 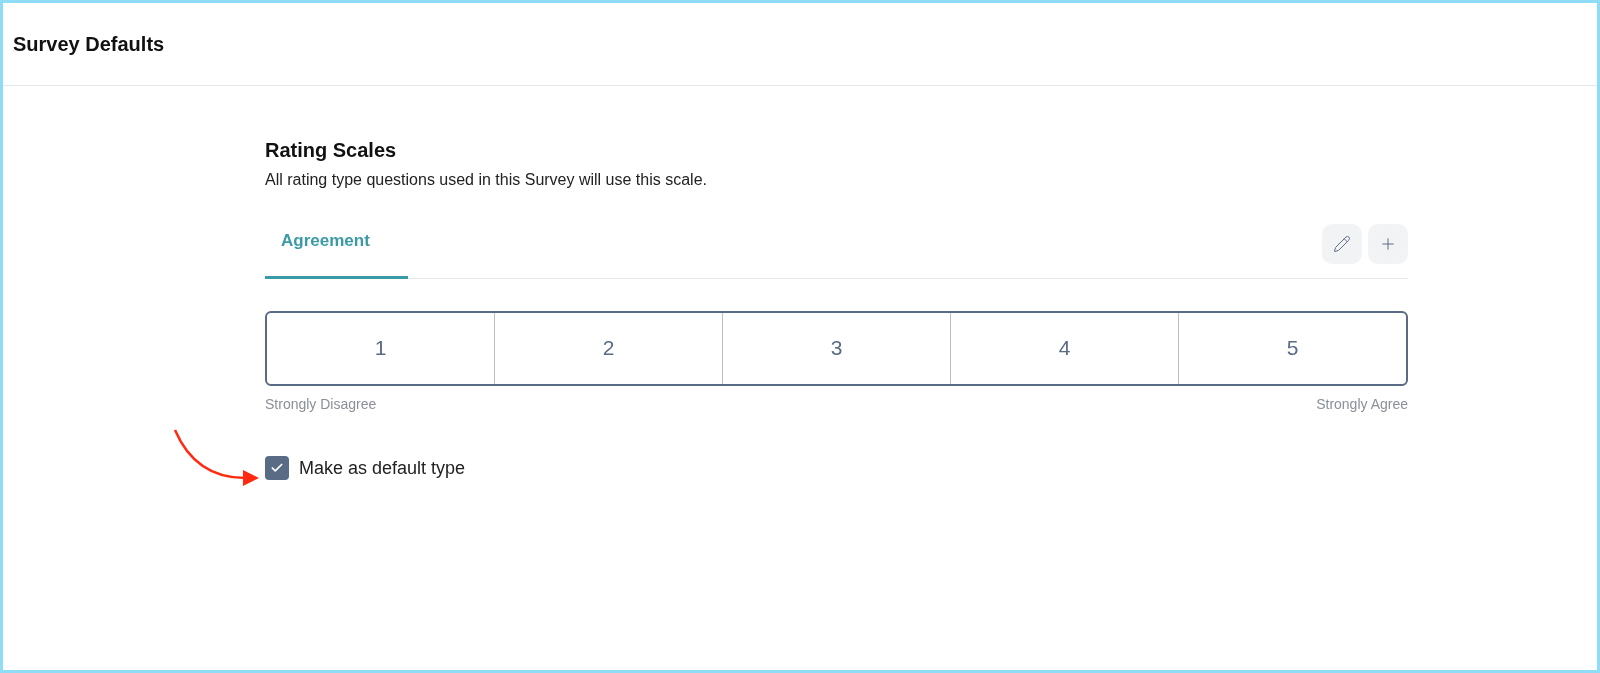 What do you see at coordinates (331, 150) in the screenshot?
I see `section-title: Rating Scales` at bounding box center [331, 150].